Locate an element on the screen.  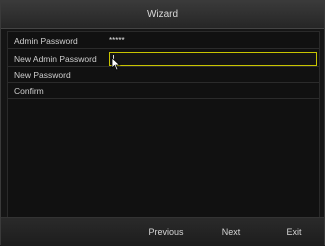
confirm-label: Confirm is located at coordinates (29, 91).